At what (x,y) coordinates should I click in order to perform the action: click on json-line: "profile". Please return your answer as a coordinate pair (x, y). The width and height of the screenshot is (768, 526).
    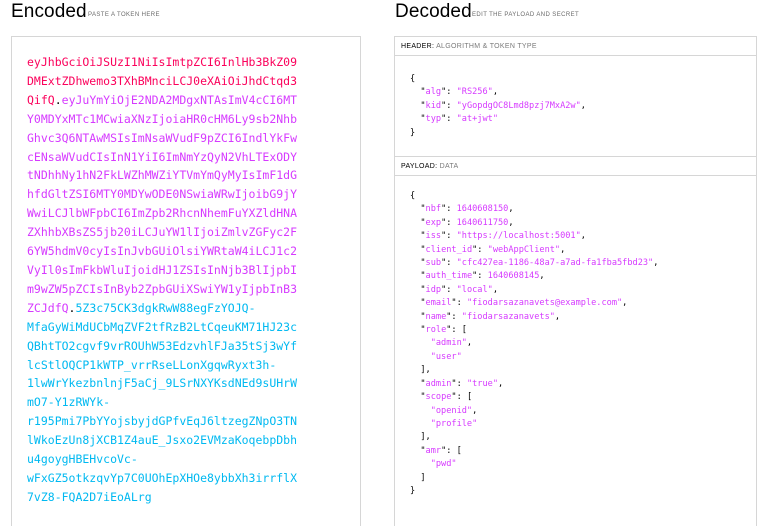
    Looking at the image, I should click on (534, 424).